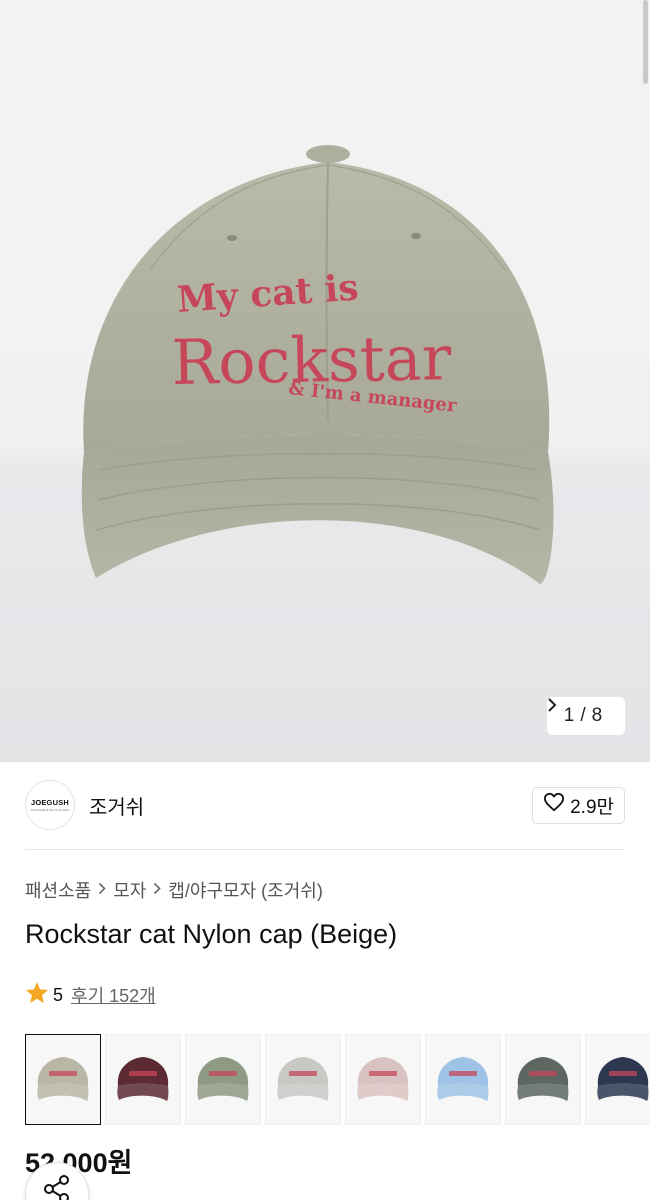  I want to click on divider, so click(325, 849).